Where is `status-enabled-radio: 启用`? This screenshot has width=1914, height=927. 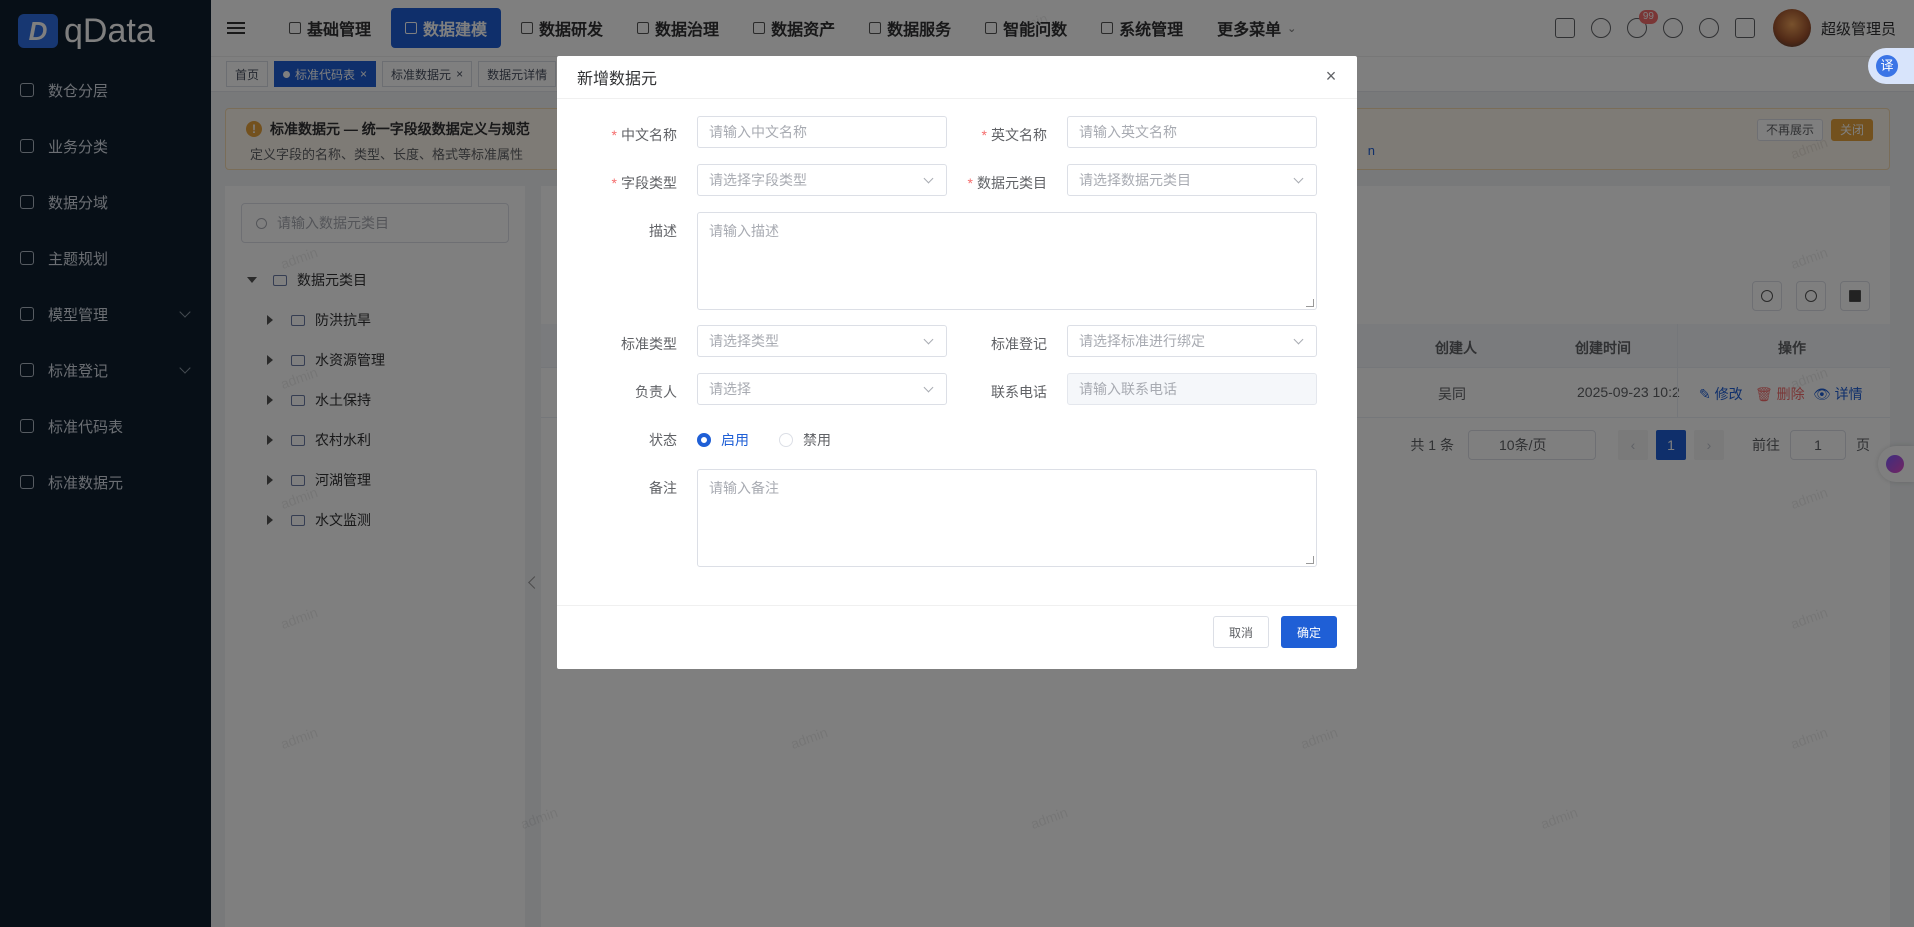
status-enabled-radio: 启用 is located at coordinates (723, 440).